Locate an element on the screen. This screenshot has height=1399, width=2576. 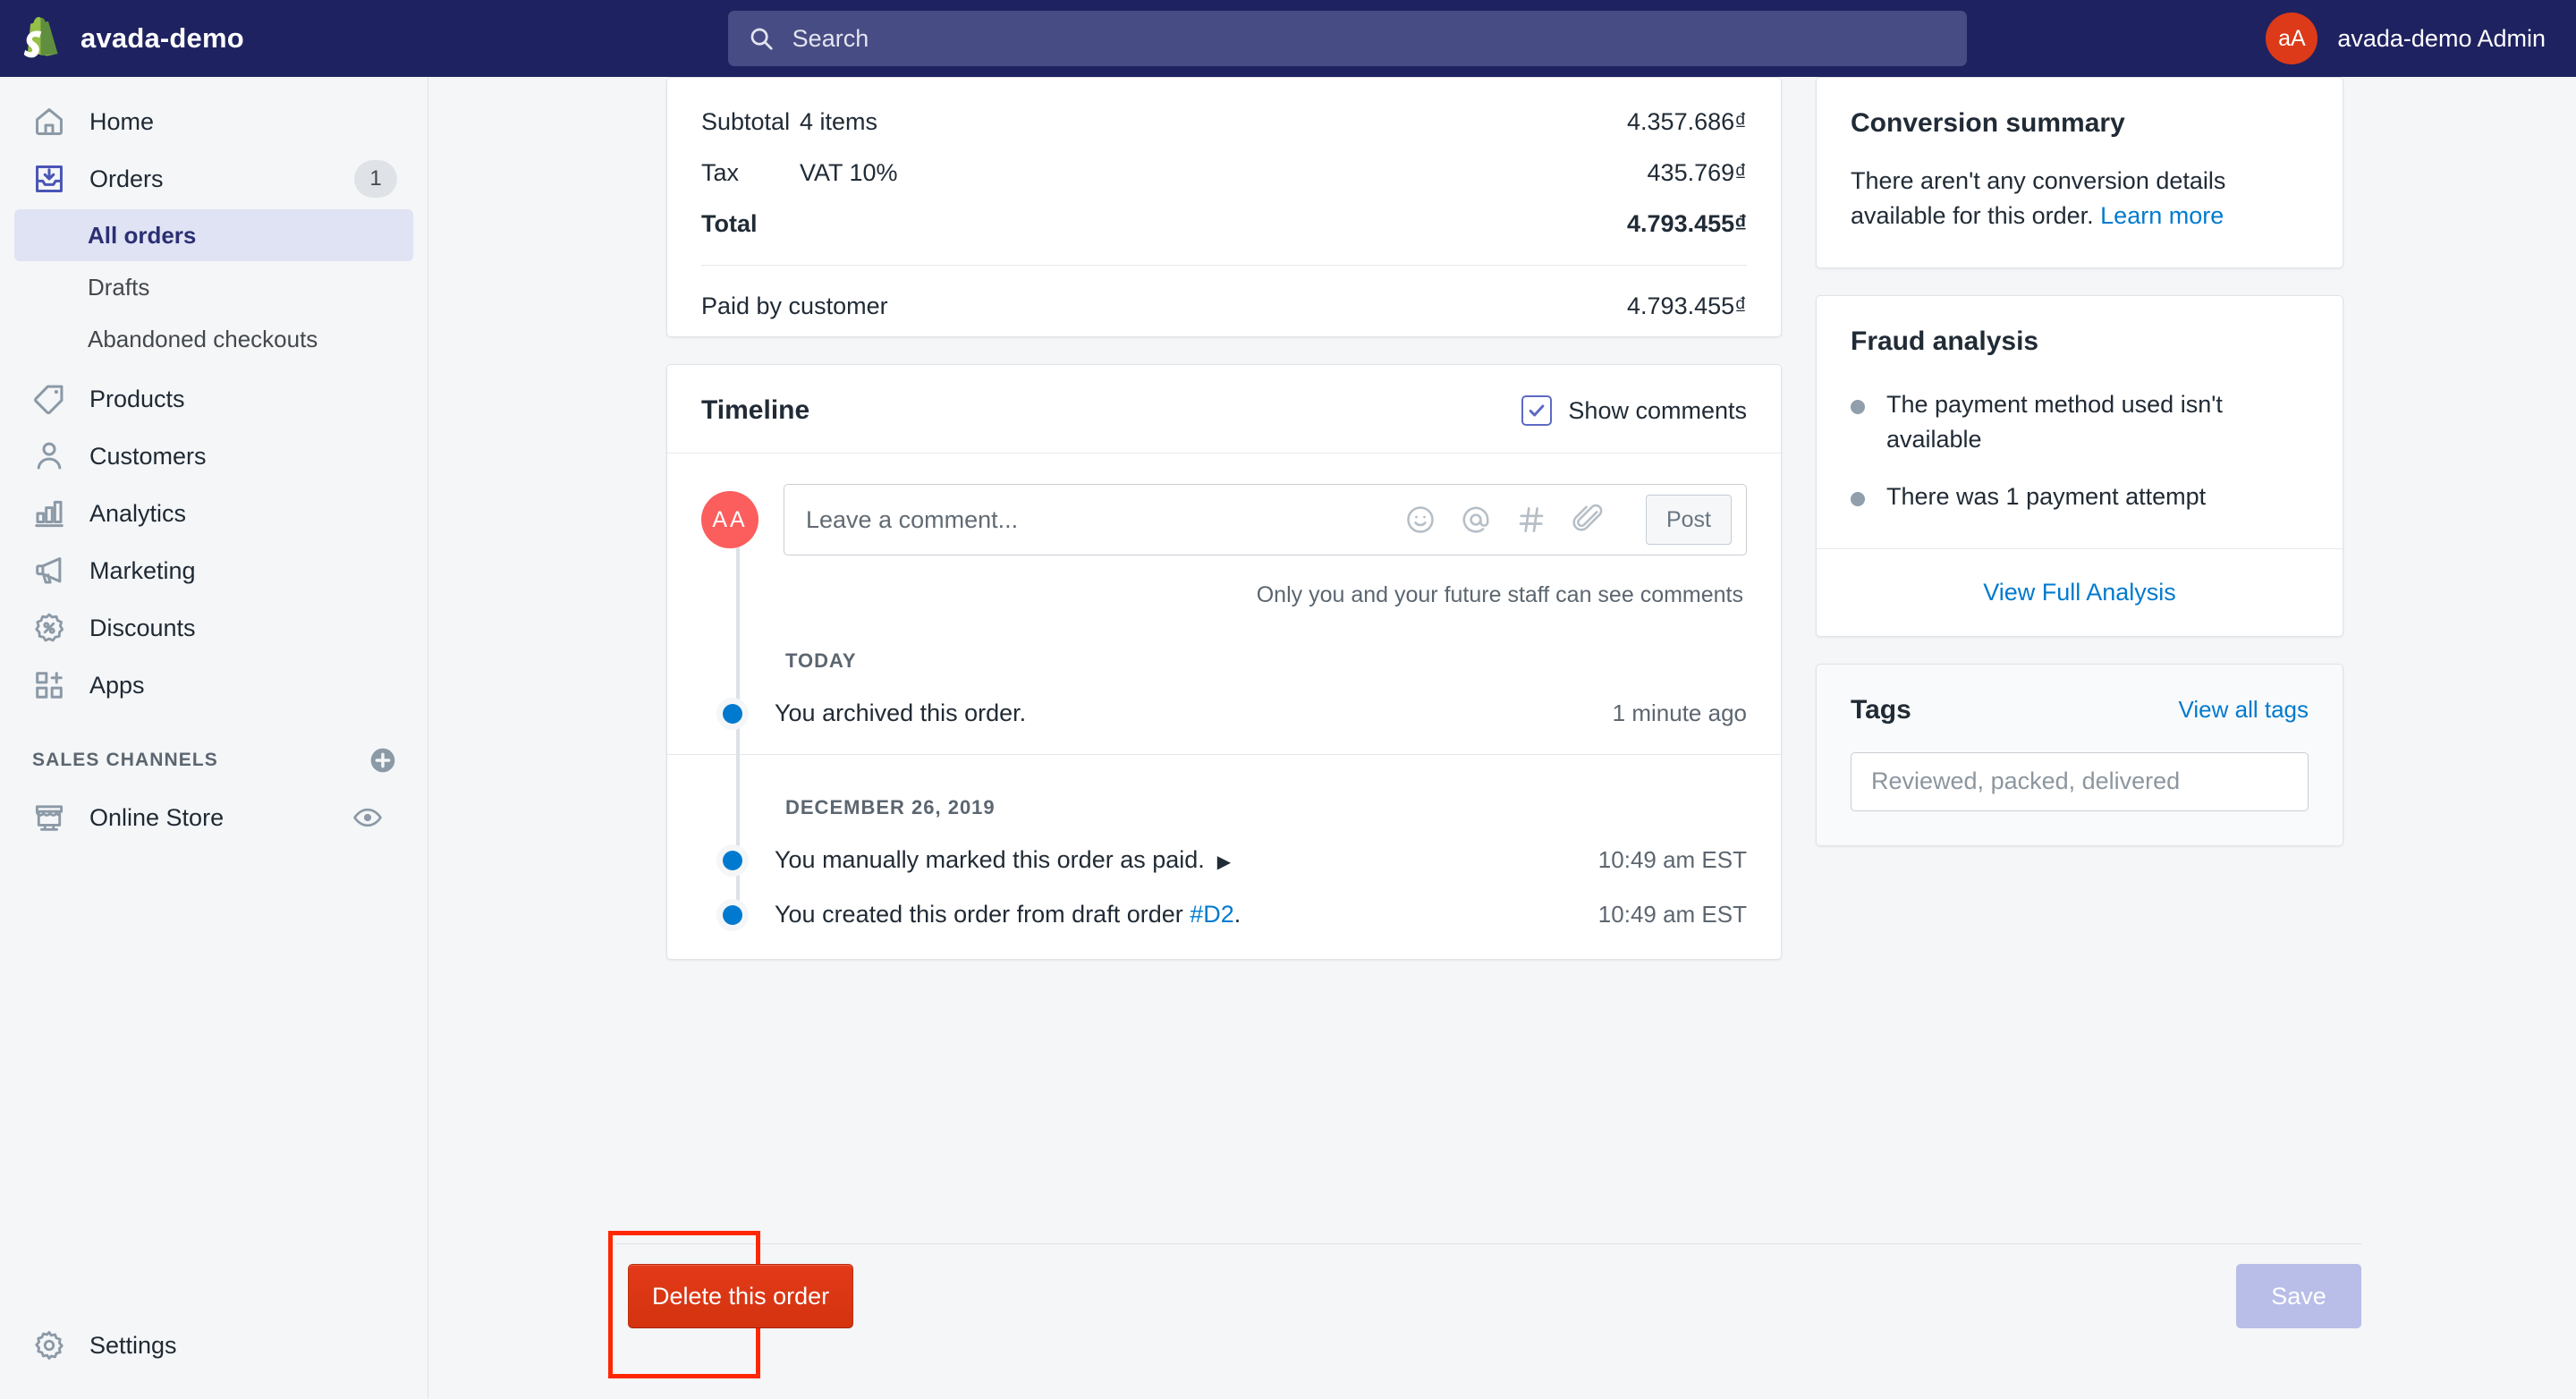
sidebar-item-label: Orders is located at coordinates (126, 178).